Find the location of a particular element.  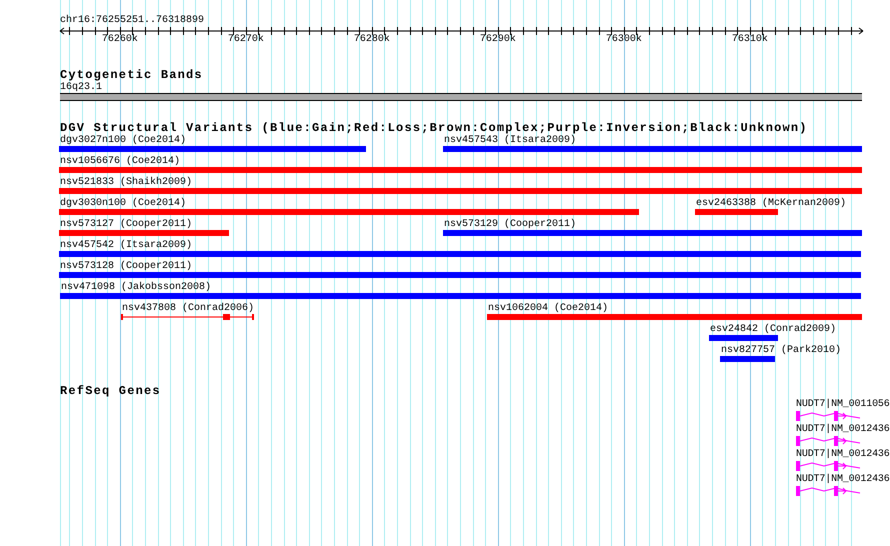

variant-label: nsv1056676 (Coe2014) is located at coordinates (120, 161).